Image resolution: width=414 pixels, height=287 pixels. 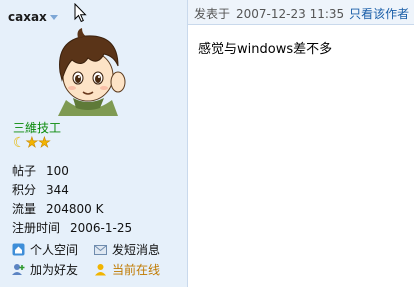 I want to click on send-message-label: 发短消息, so click(x=136, y=250).